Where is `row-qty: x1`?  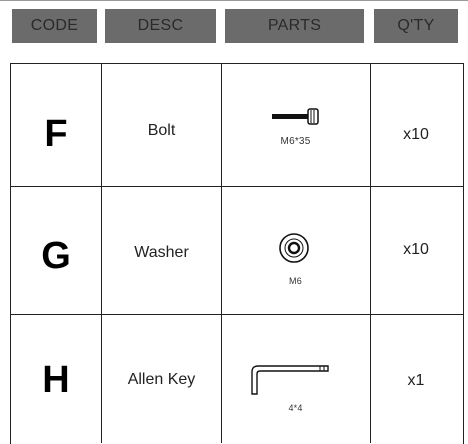
row-qty: x1 is located at coordinates (416, 380).